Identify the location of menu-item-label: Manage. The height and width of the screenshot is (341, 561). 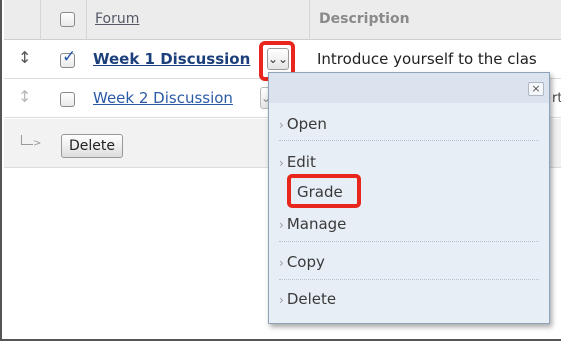
(316, 224).